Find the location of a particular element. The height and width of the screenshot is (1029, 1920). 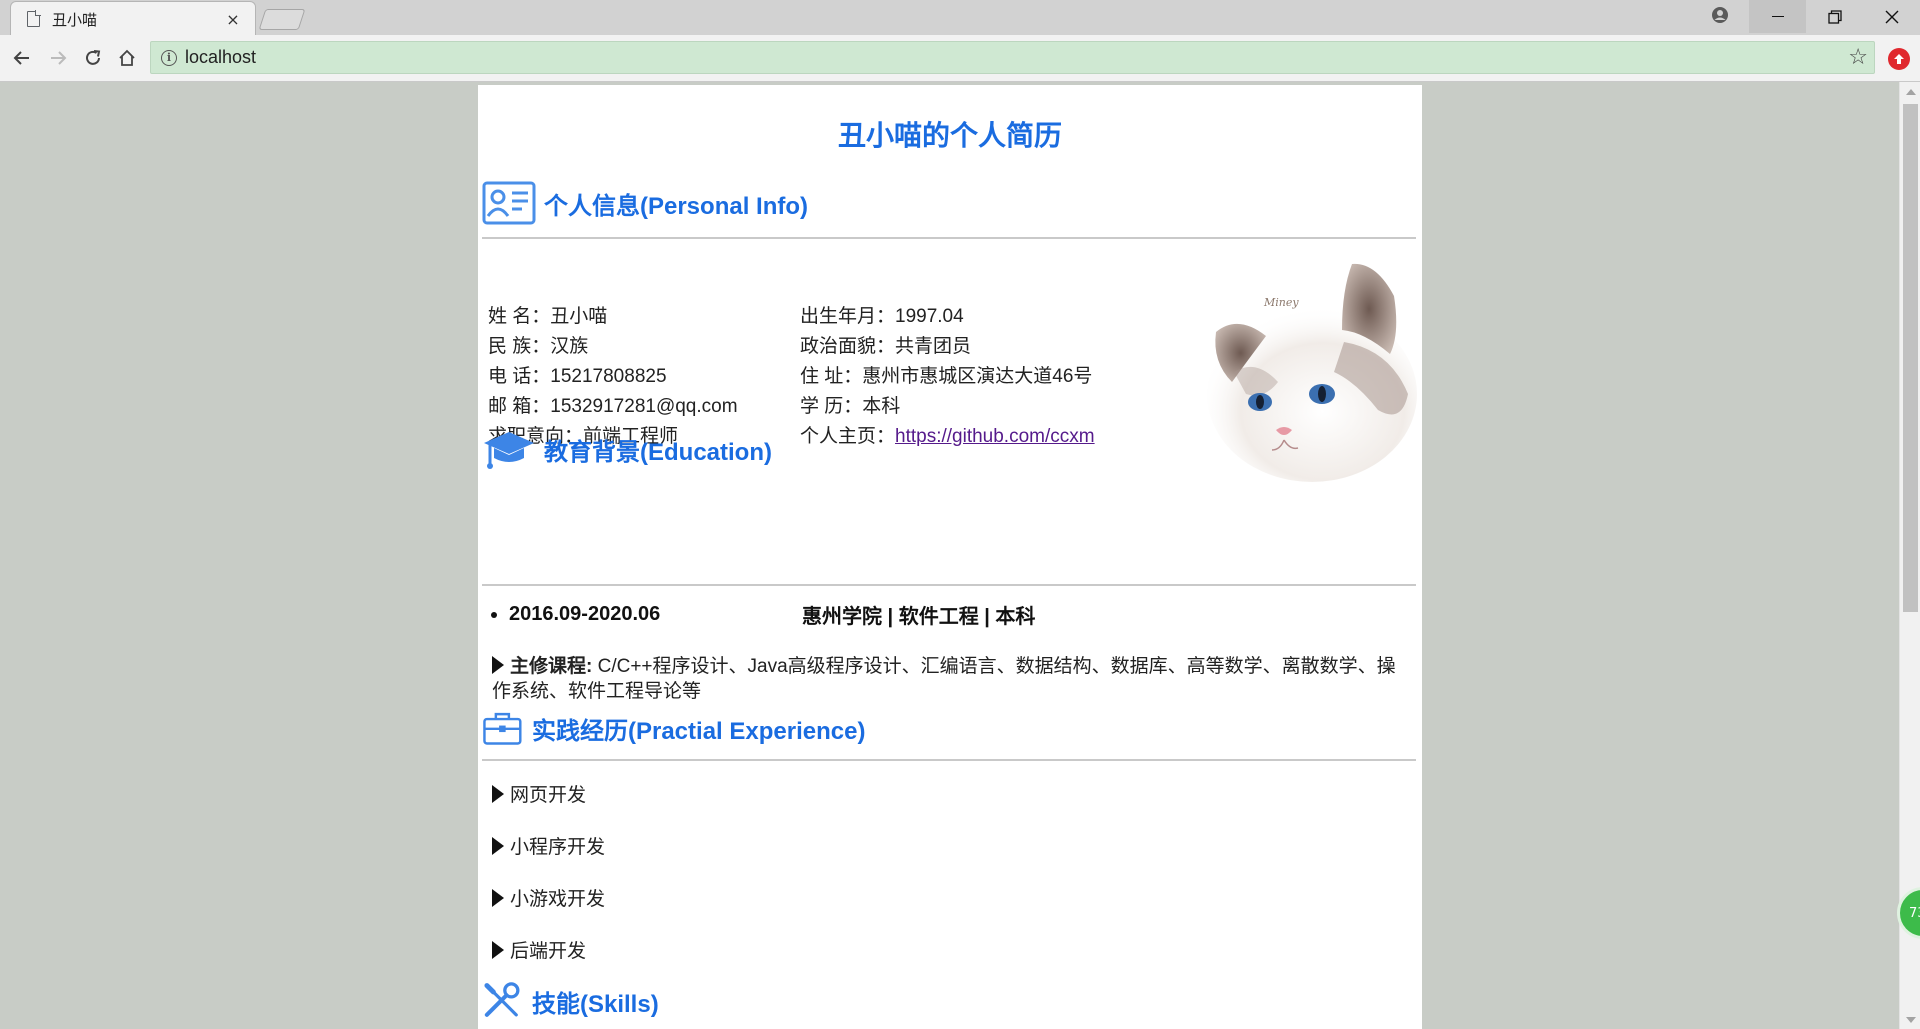

page-title: 丑小喵的个人简历 is located at coordinates (949, 135).